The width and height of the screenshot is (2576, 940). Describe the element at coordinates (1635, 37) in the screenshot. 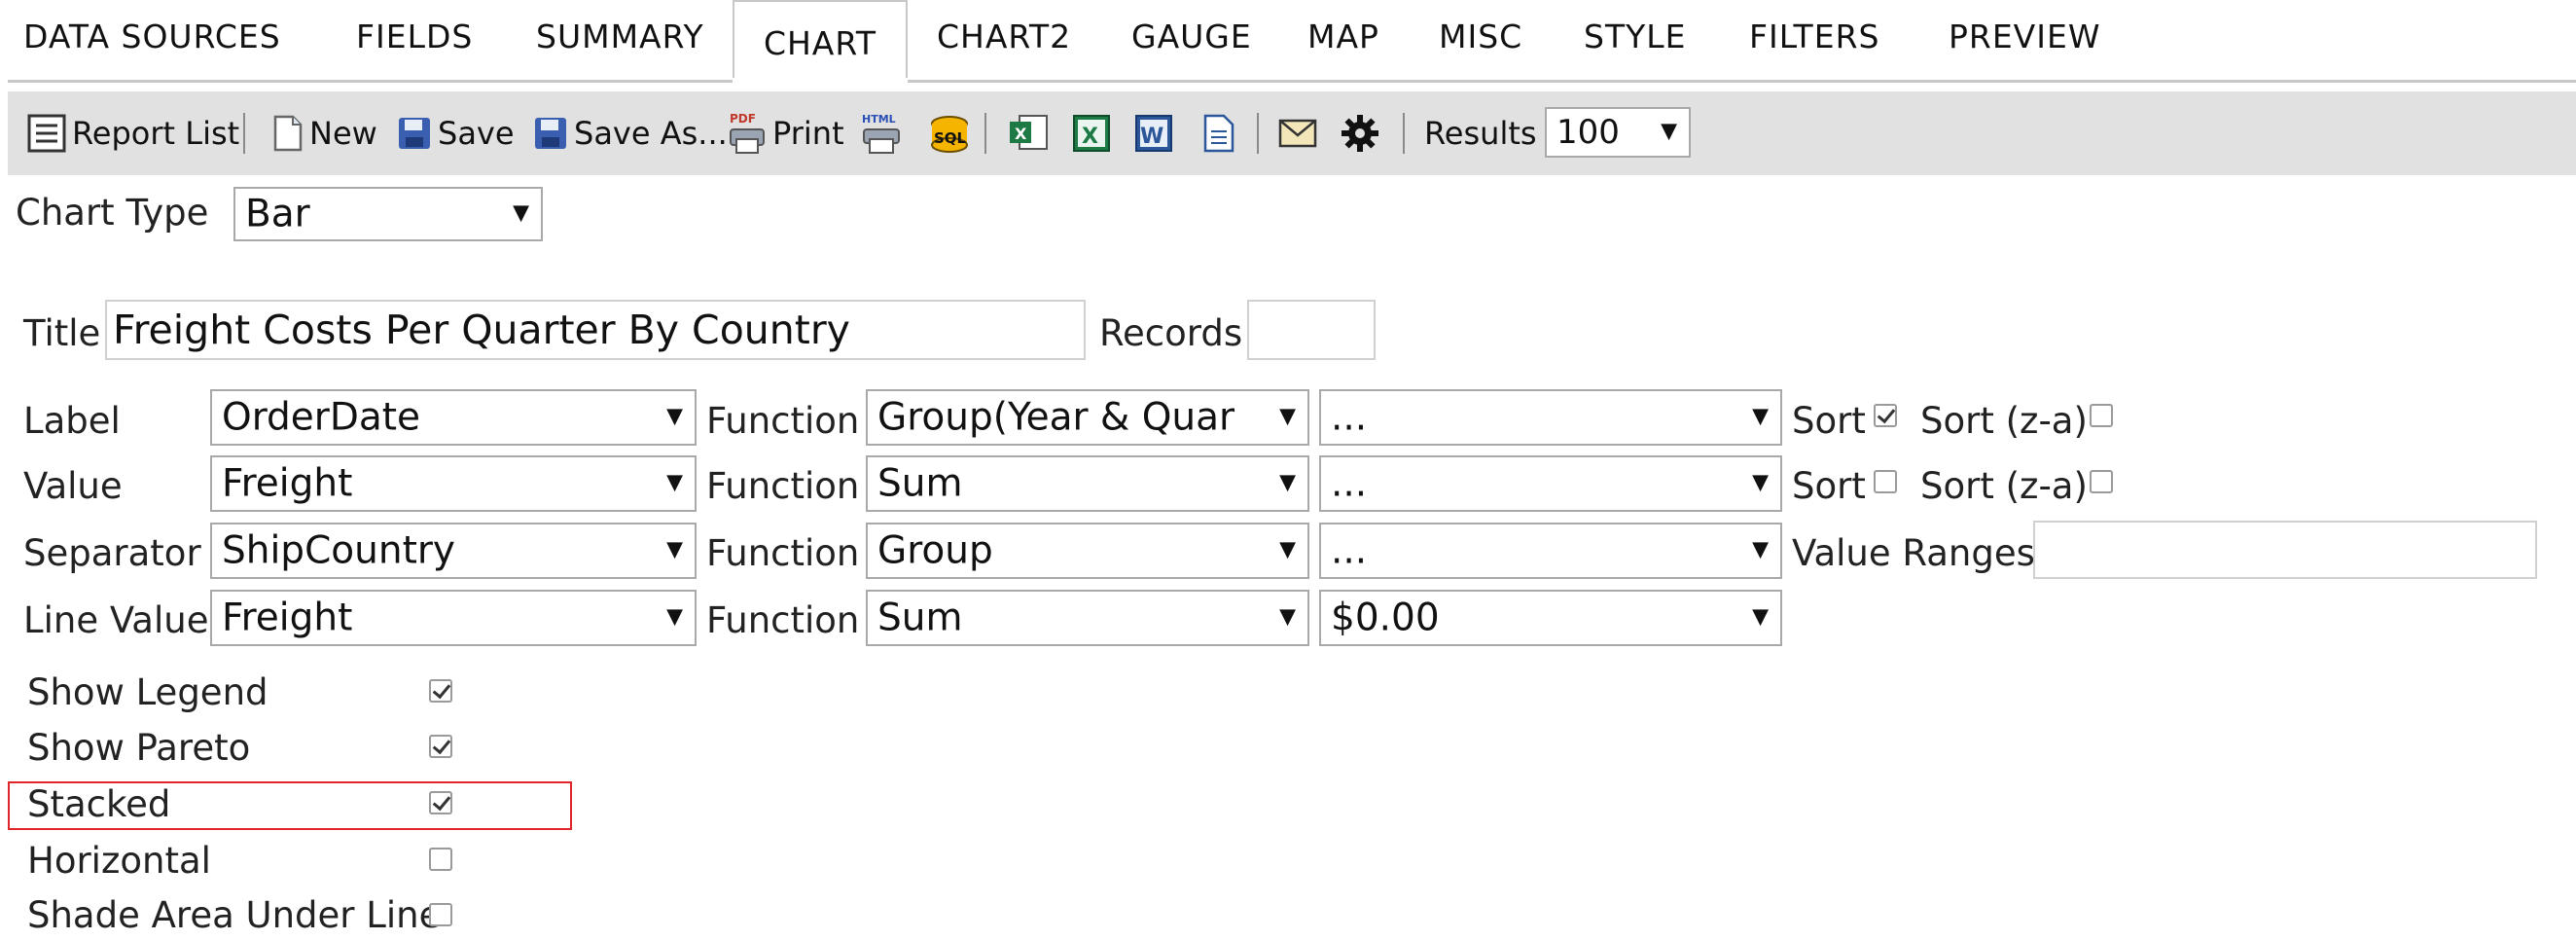

I see `tab-style: STYLE` at that location.